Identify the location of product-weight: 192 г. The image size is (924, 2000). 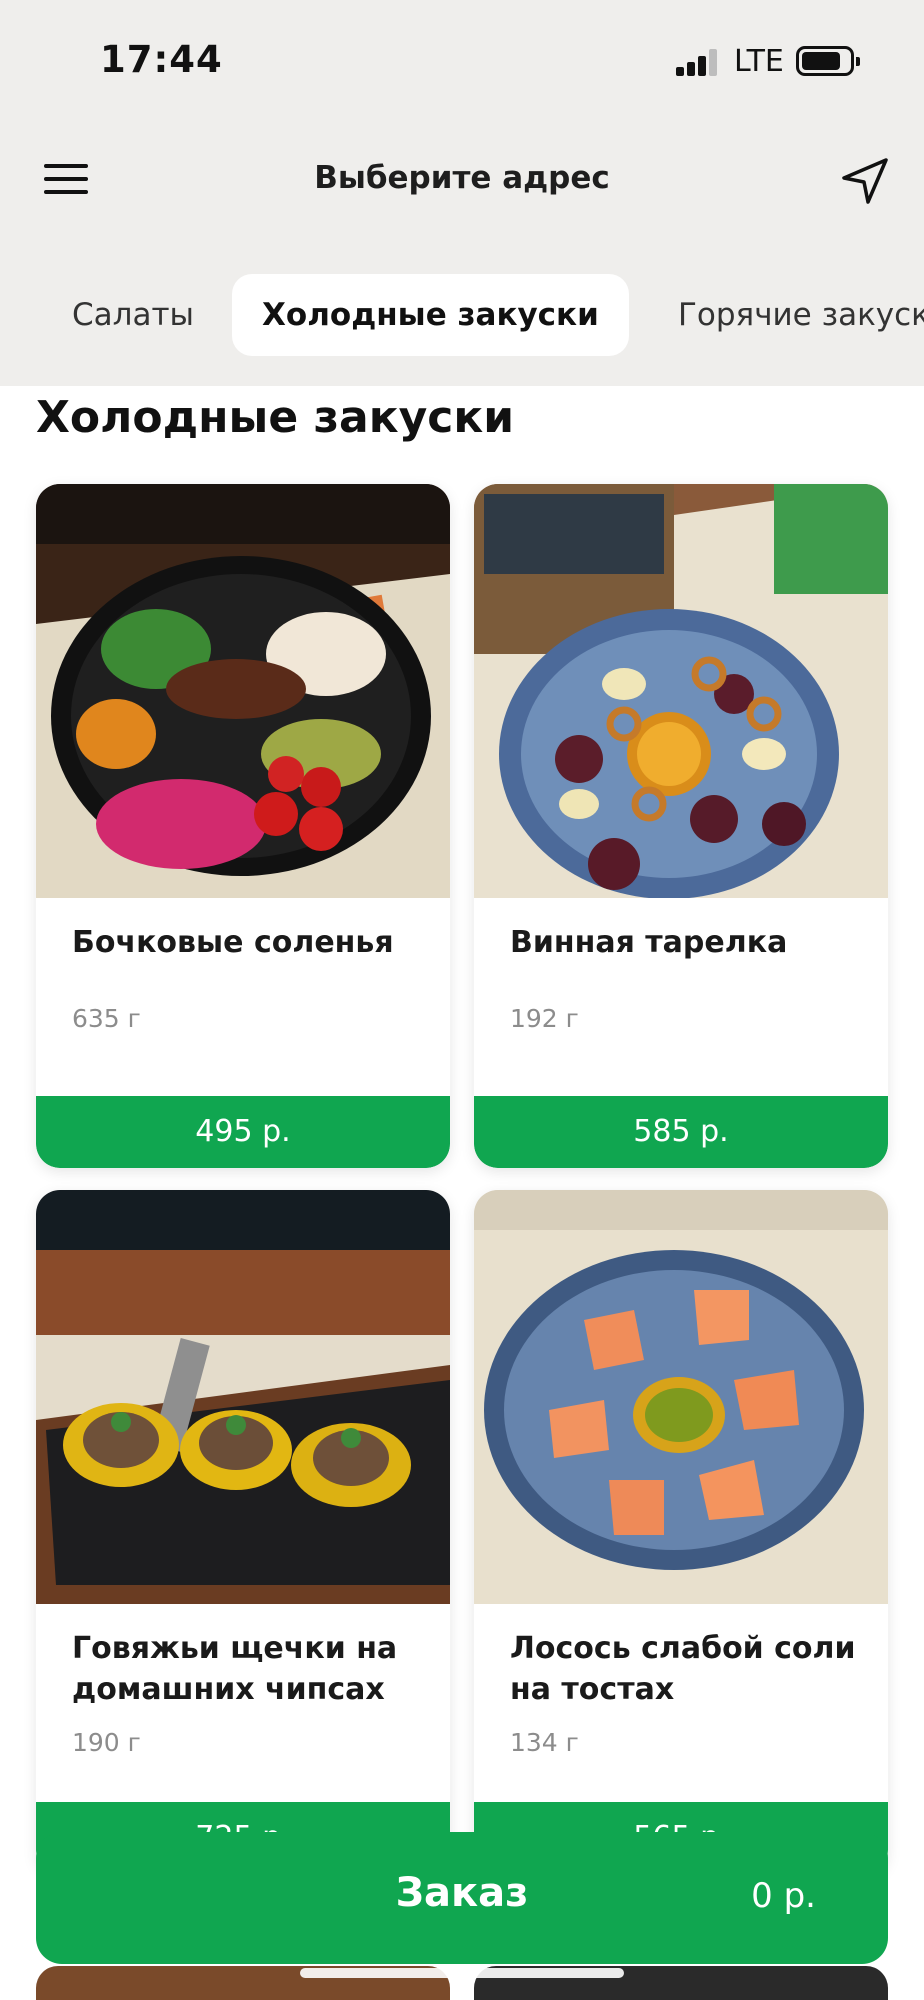
(544, 1018).